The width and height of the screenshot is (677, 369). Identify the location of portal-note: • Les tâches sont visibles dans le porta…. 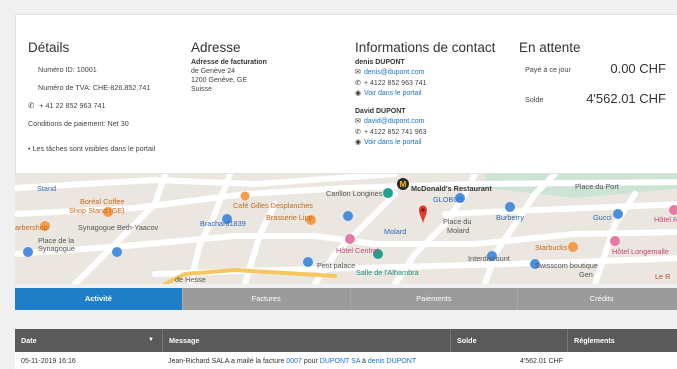
(92, 148).